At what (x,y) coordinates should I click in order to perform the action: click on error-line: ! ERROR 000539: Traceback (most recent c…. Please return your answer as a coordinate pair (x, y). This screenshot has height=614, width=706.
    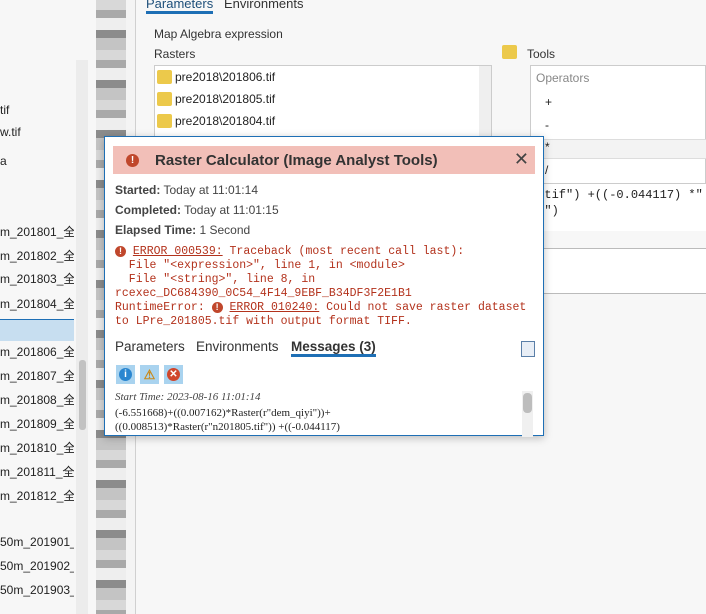
    Looking at the image, I should click on (289, 251).